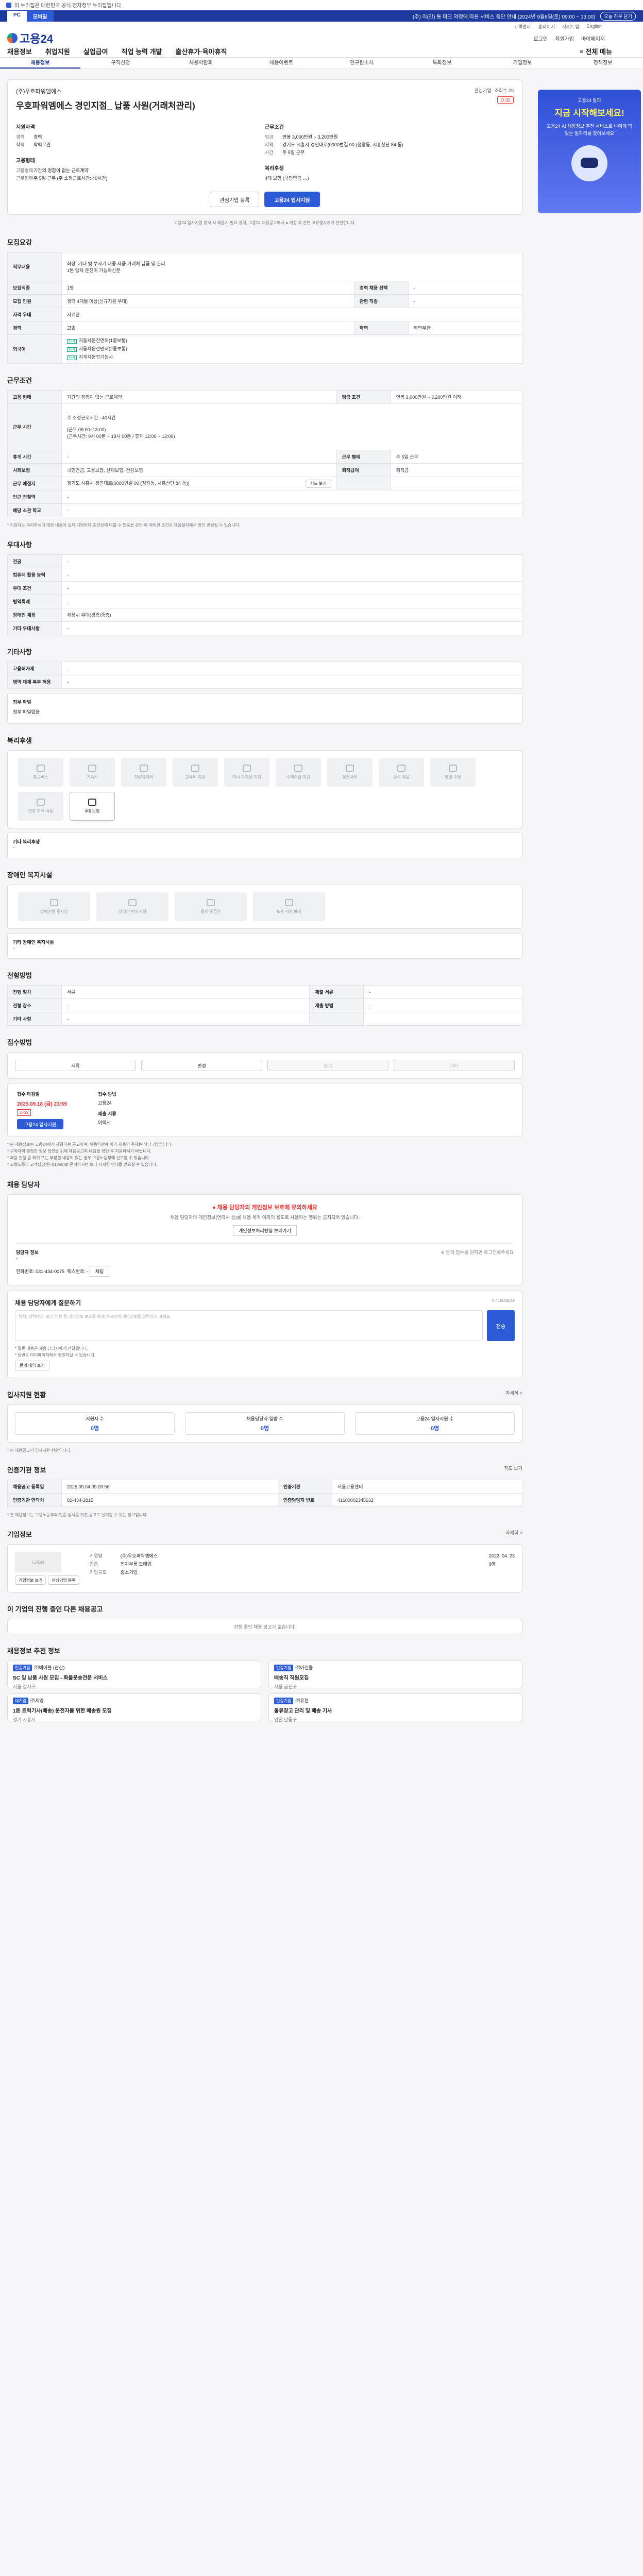 The image size is (643, 2576). I want to click on cert-map-button: 지도 보기, so click(513, 1468).